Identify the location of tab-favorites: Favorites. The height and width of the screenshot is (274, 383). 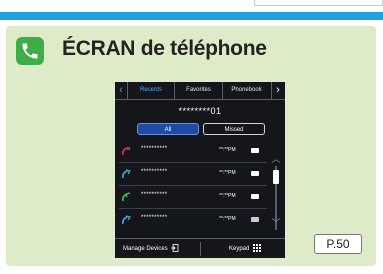
(198, 90).